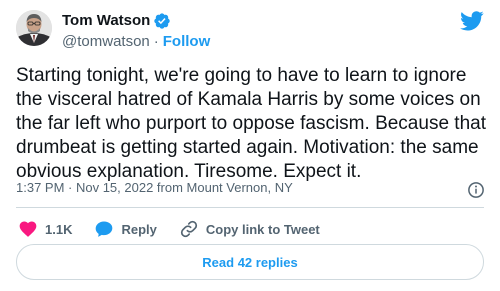  I want to click on follow-link: Follow, so click(187, 42).